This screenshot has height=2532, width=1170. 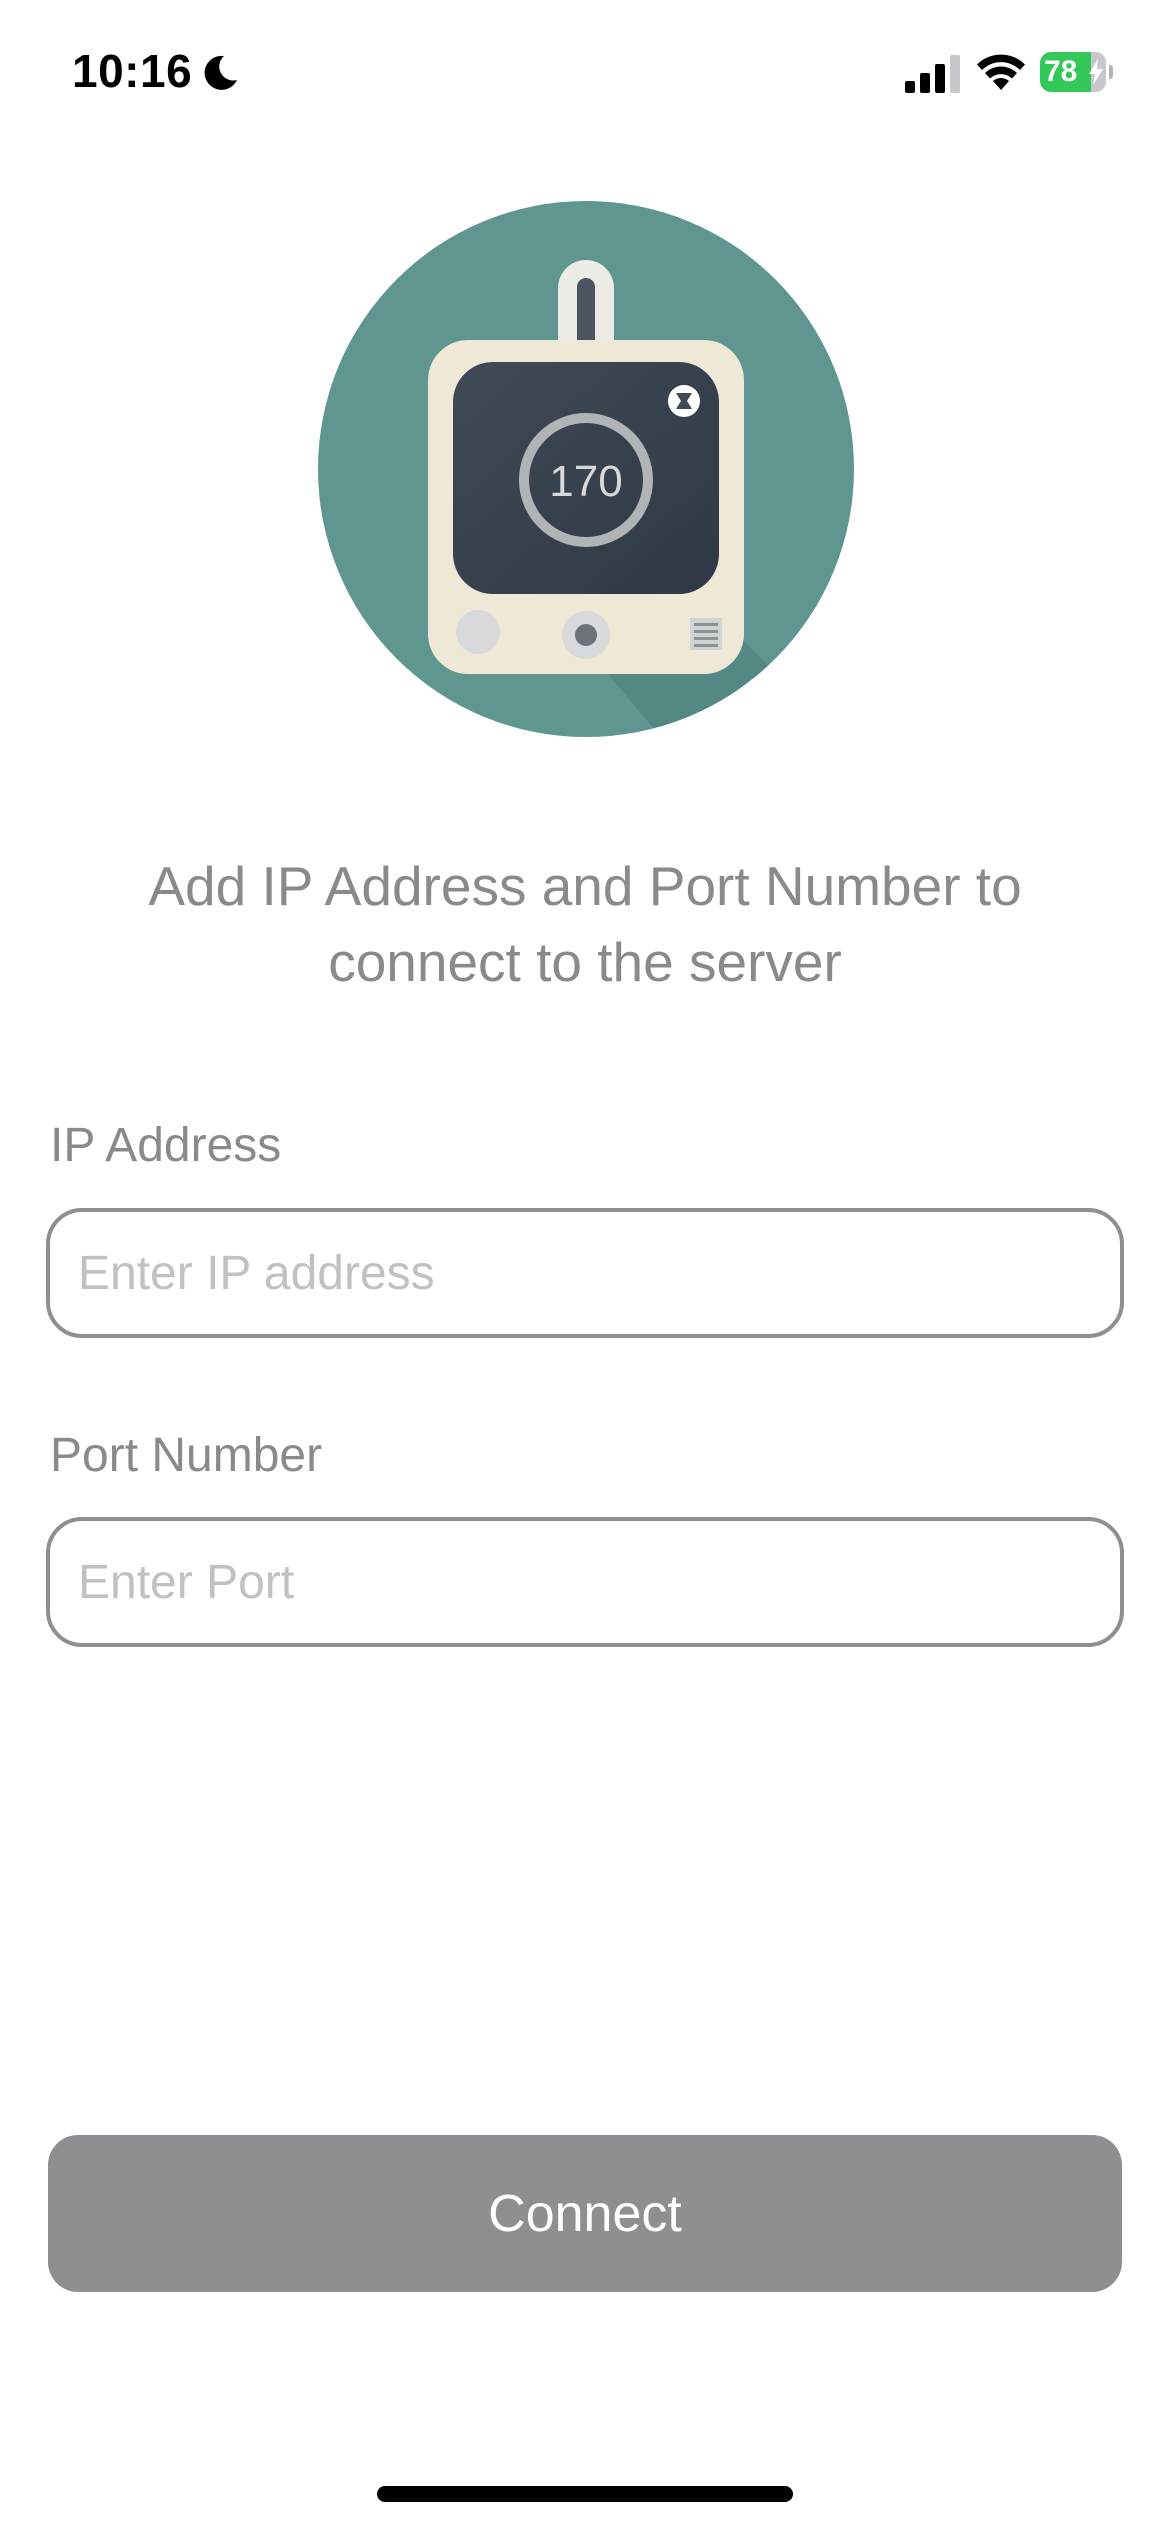 I want to click on port-number-label: Port Number, so click(x=186, y=1455).